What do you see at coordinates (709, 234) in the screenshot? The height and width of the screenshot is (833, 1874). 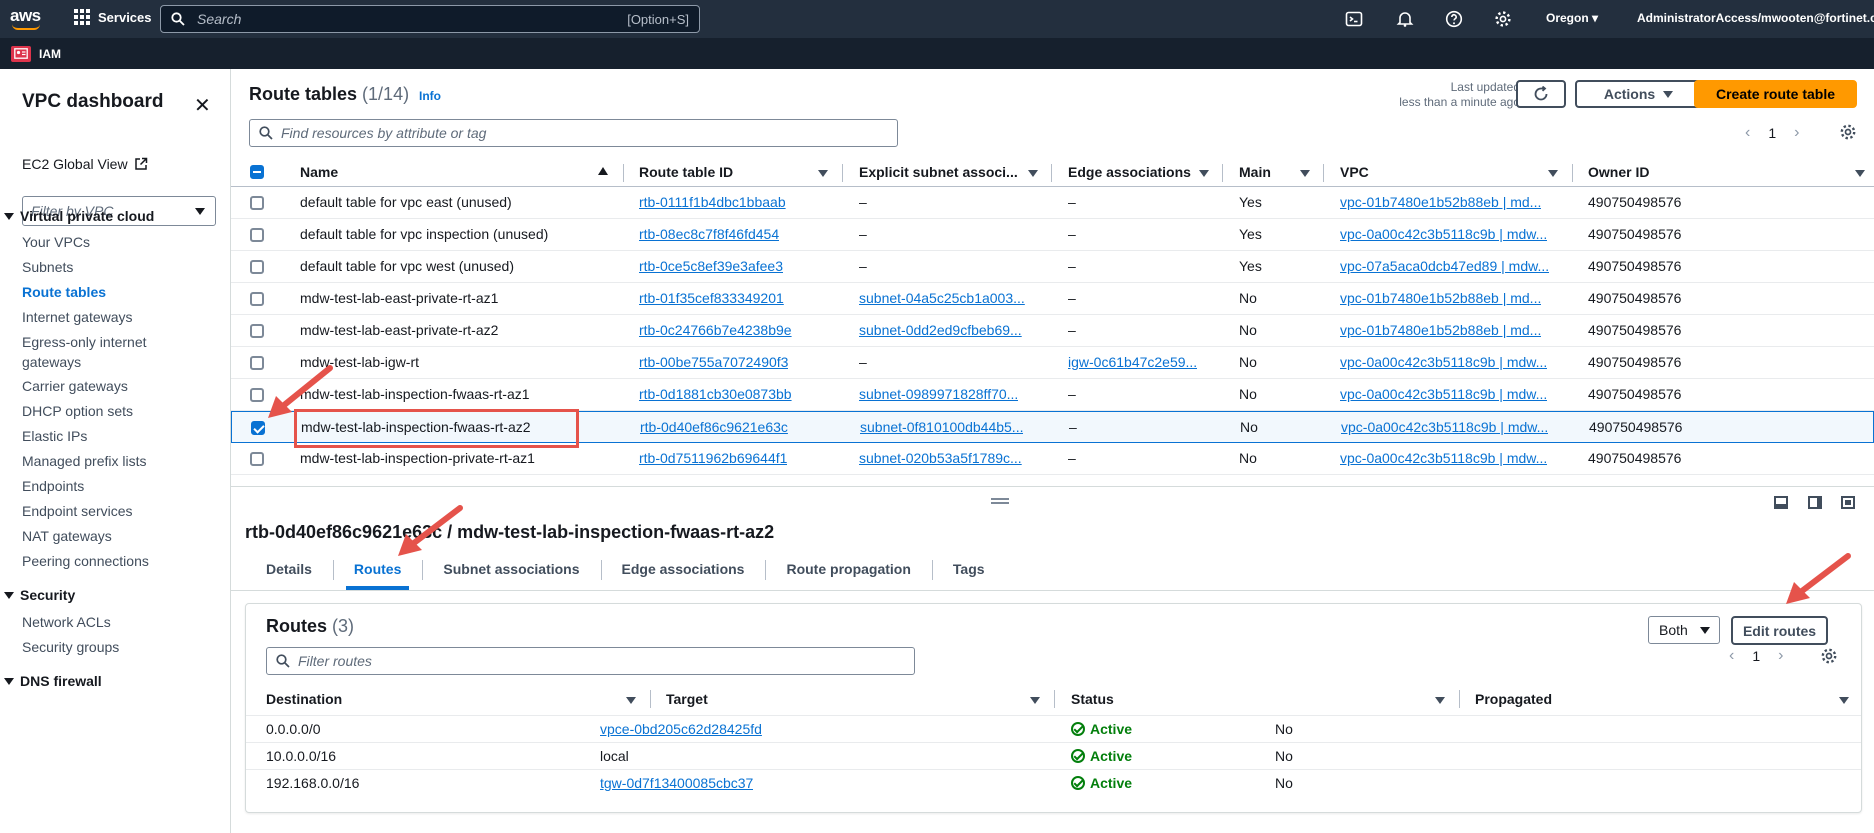 I see `cell-route-table-id: rtb-08ec8c7f8f46fd454` at bounding box center [709, 234].